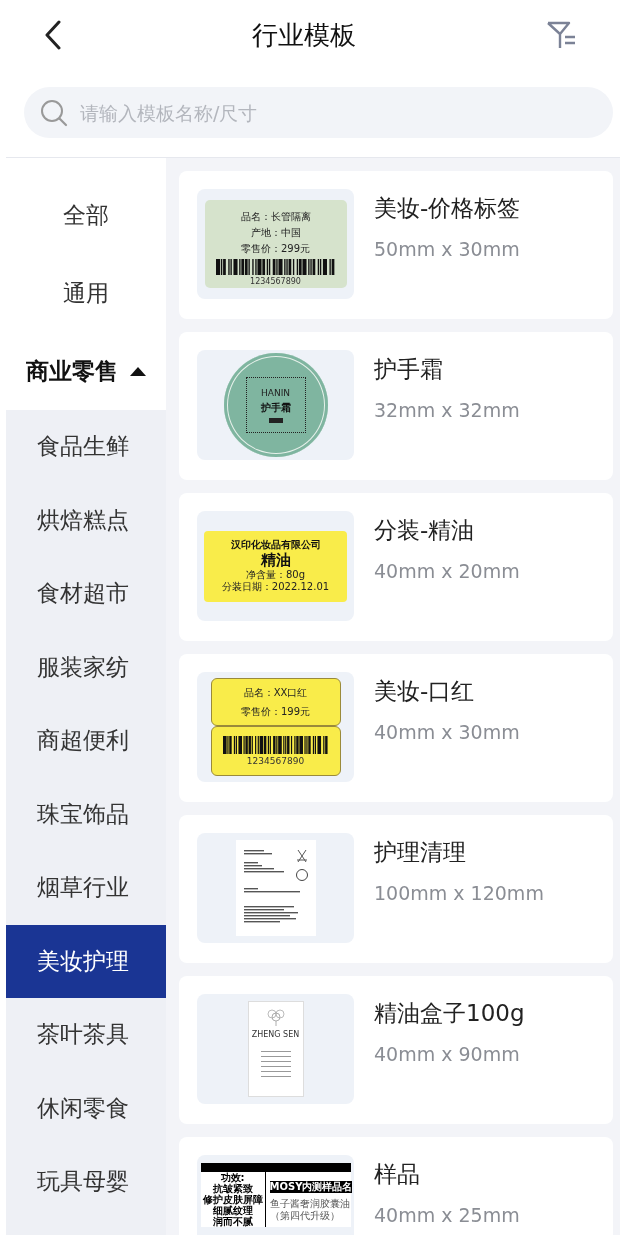 The image size is (620, 1235). I want to click on template-size: 50mm x 30mm, so click(447, 249).